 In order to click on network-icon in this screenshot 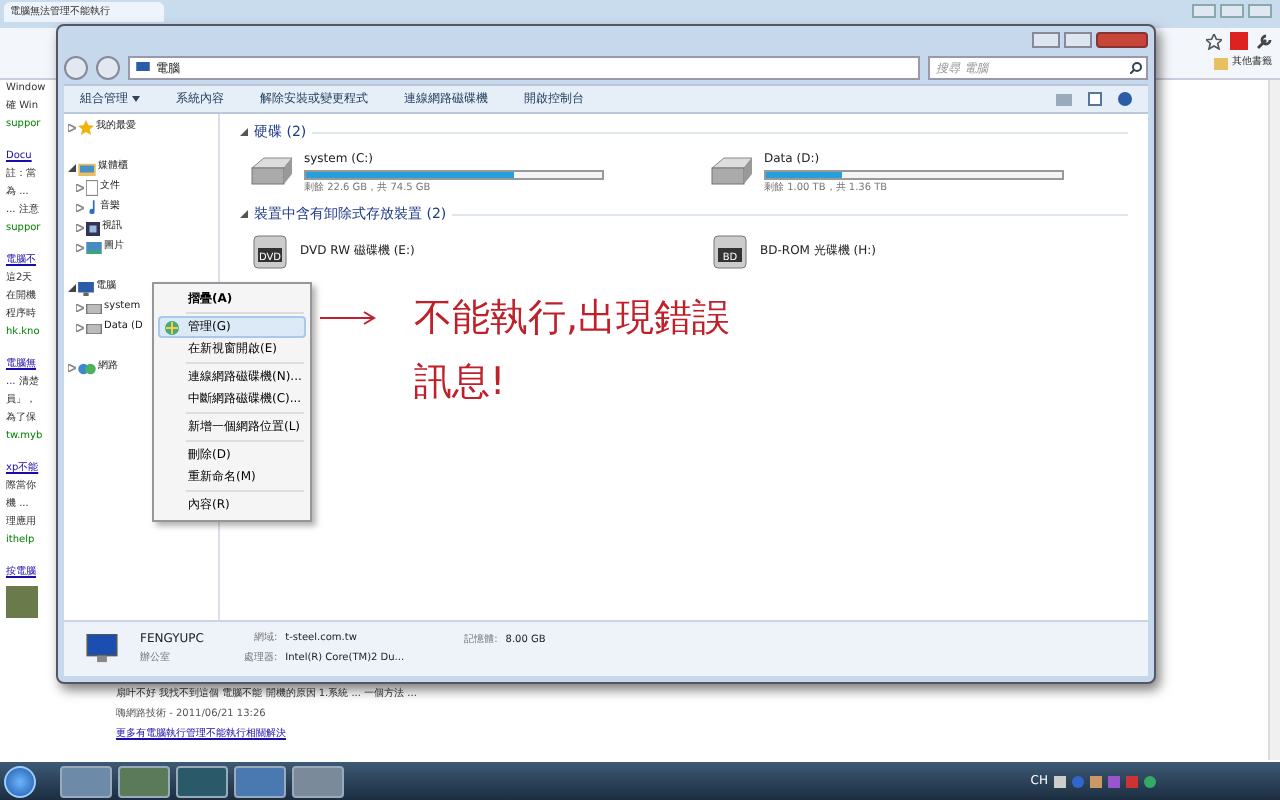, I will do `click(87, 368)`.